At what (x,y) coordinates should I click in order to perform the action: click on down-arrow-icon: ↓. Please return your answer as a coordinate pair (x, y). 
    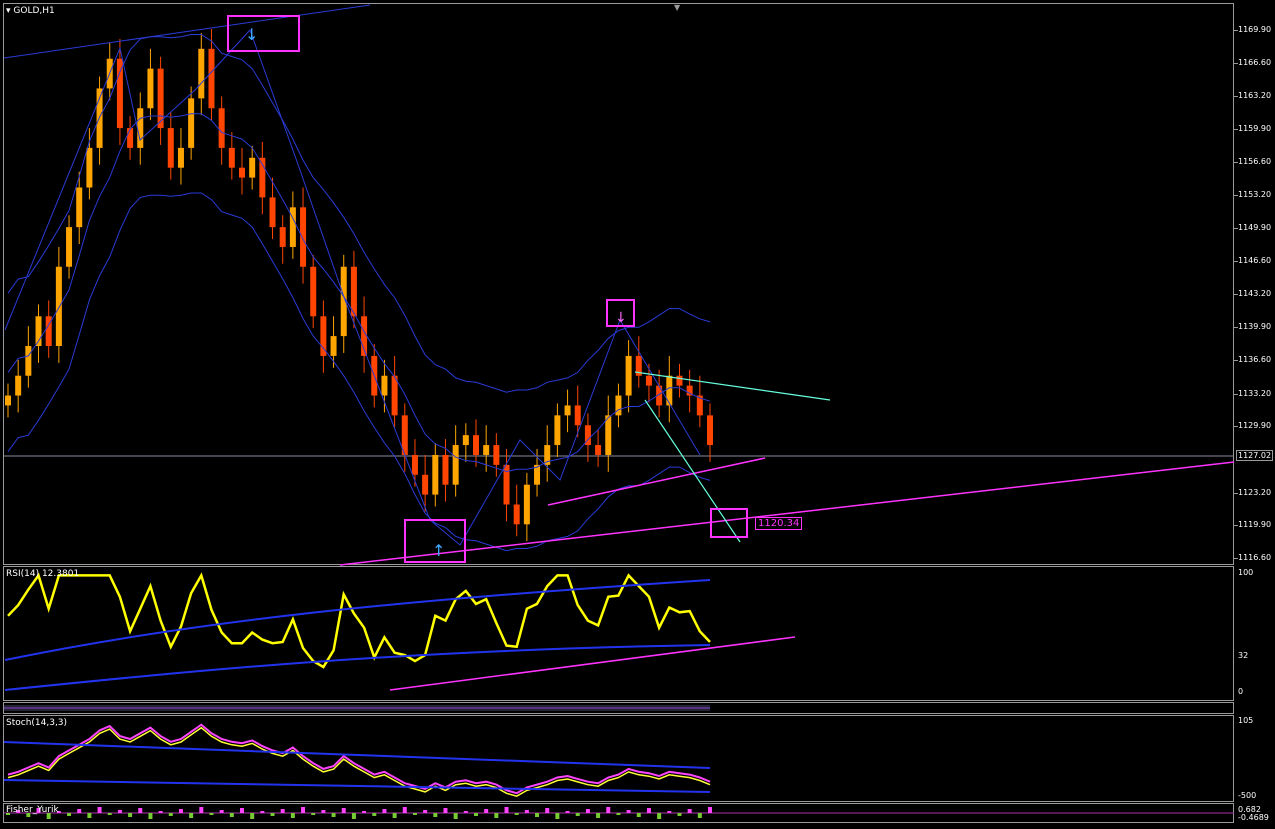
    Looking at the image, I should click on (251, 34).